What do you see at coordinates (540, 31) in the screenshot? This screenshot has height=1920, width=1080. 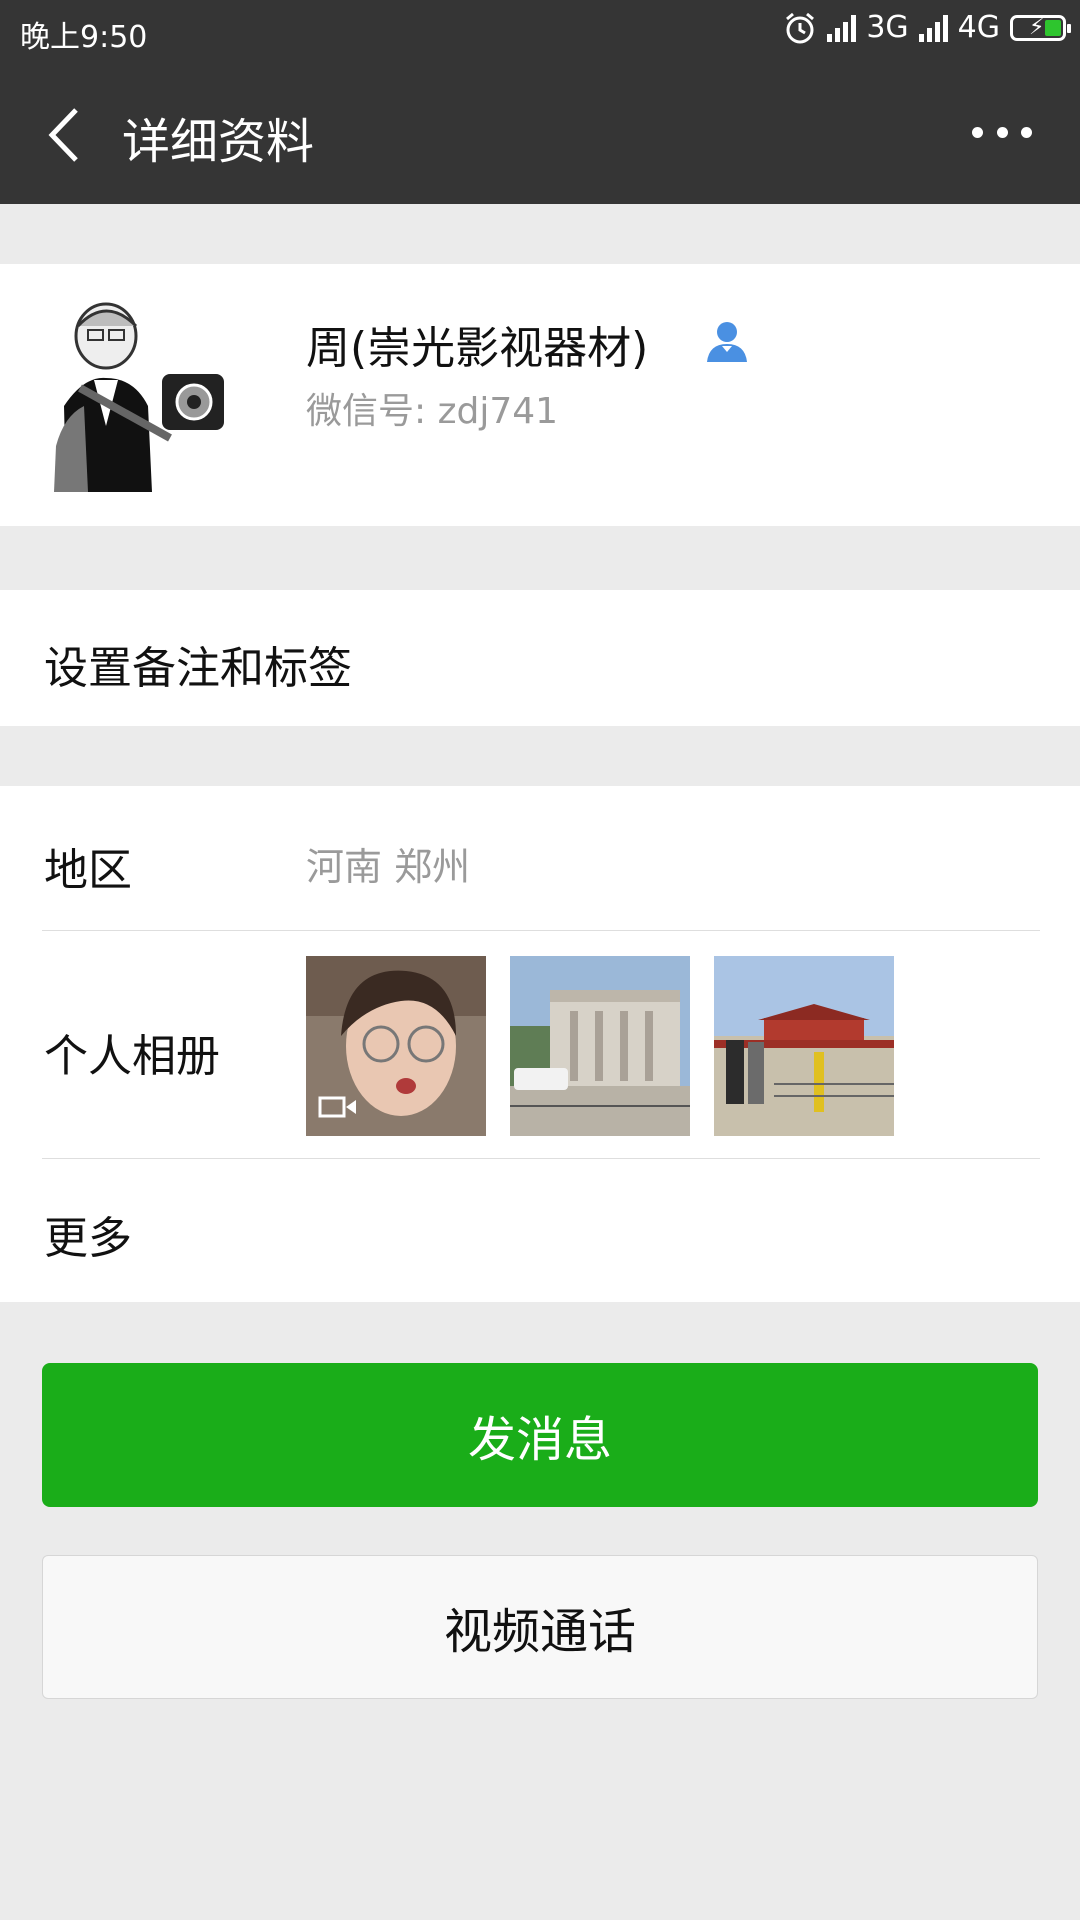 I see `status-bar: 晚上9:50 3G 4G ⚡` at bounding box center [540, 31].